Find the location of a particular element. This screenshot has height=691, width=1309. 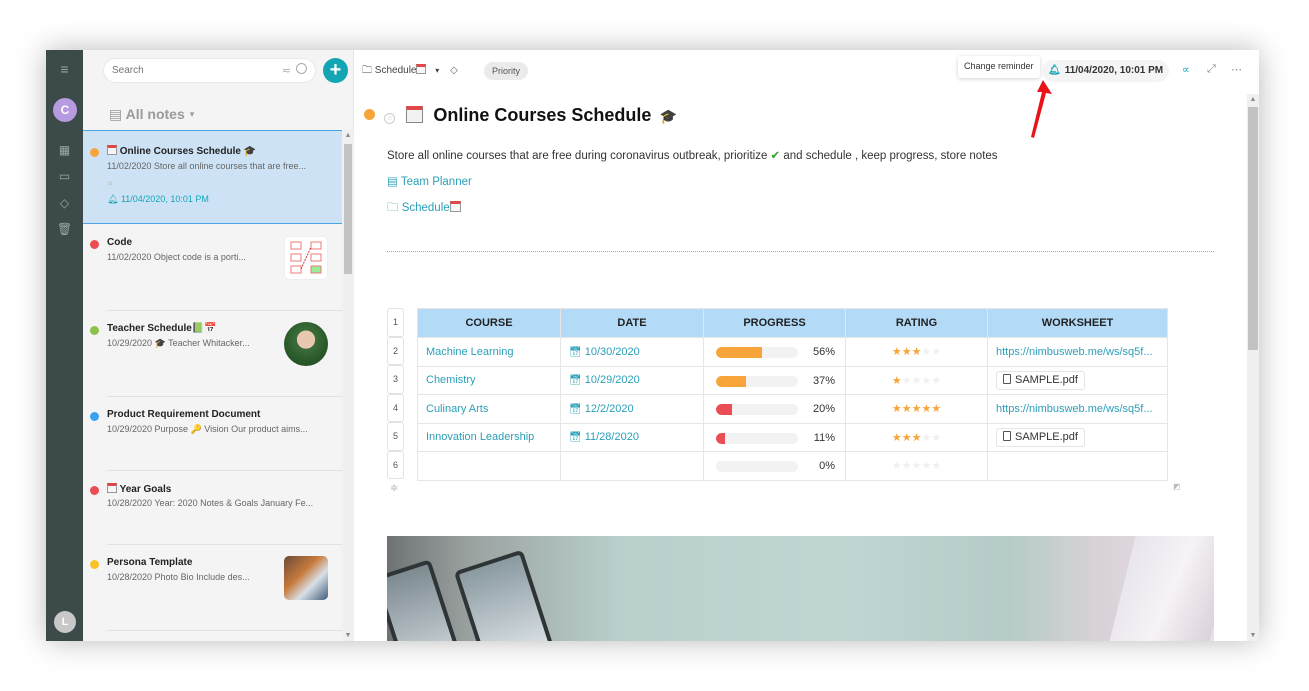

date-cell is located at coordinates (632, 466).